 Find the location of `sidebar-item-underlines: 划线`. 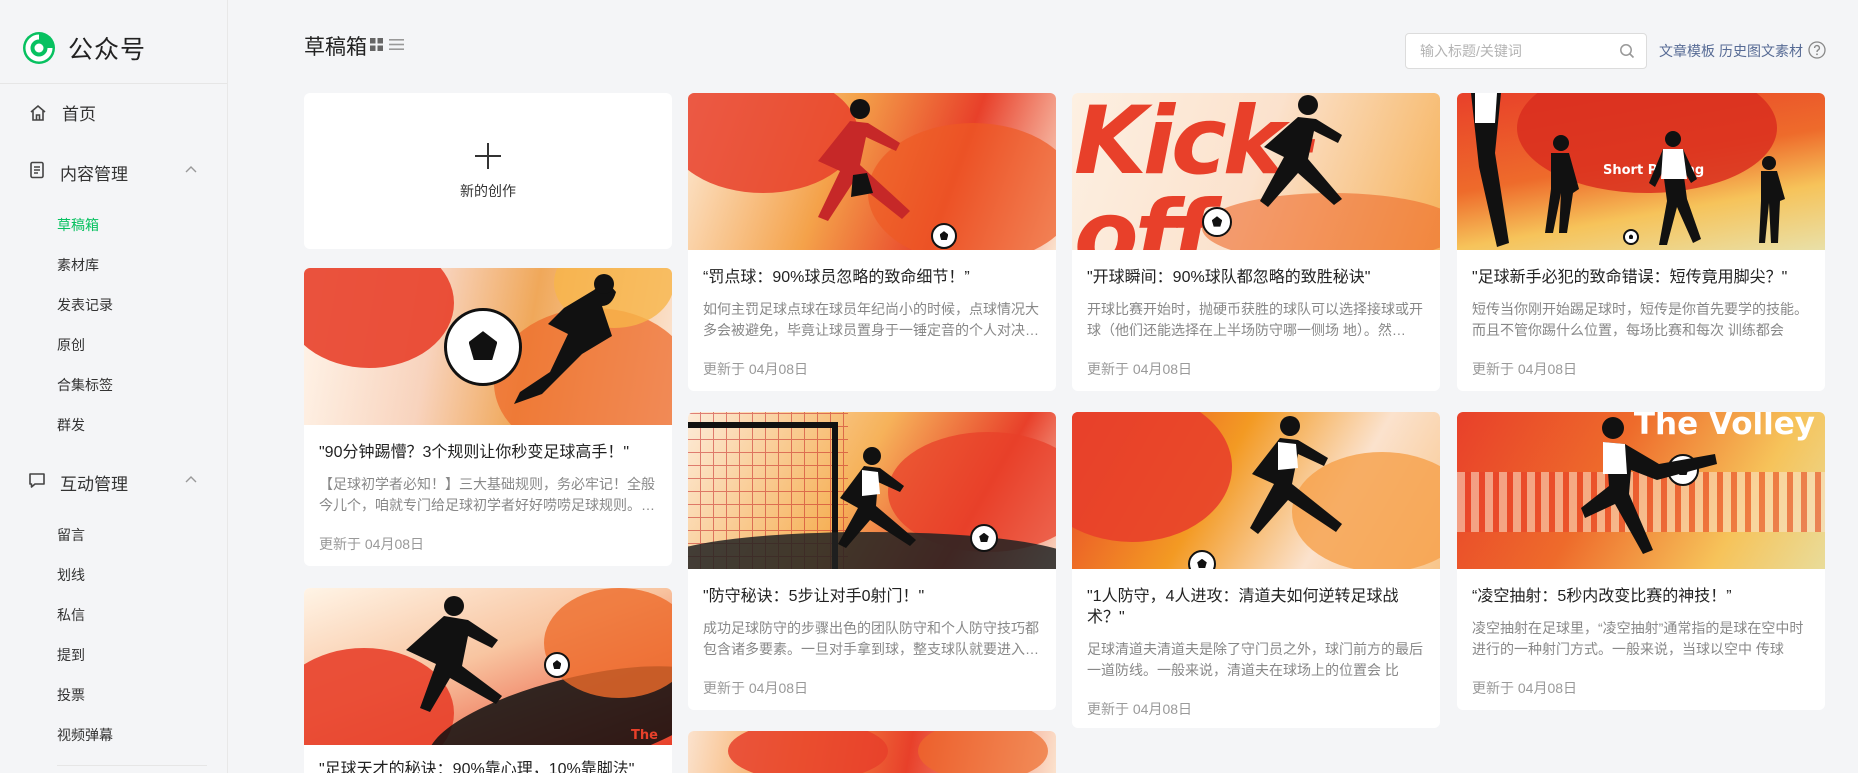

sidebar-item-underlines: 划线 is located at coordinates (71, 575).